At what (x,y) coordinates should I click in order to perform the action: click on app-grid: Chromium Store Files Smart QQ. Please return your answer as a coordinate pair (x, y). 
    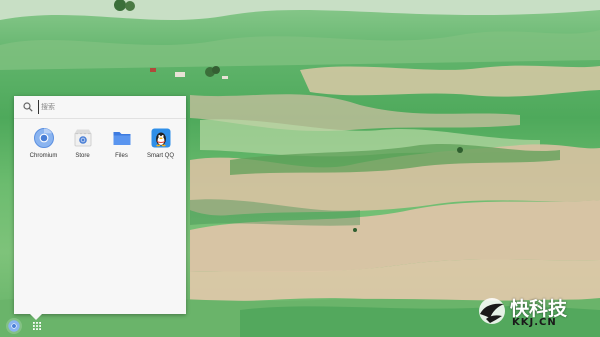
    Looking at the image, I should click on (102, 143).